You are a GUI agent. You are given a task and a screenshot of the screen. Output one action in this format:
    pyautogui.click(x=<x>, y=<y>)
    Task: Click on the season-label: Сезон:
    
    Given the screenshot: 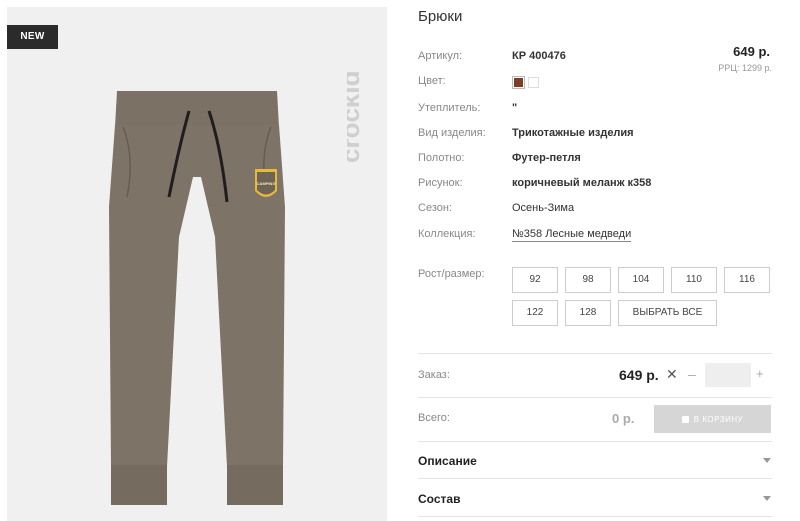 What is the action you would take?
    pyautogui.click(x=435, y=208)
    